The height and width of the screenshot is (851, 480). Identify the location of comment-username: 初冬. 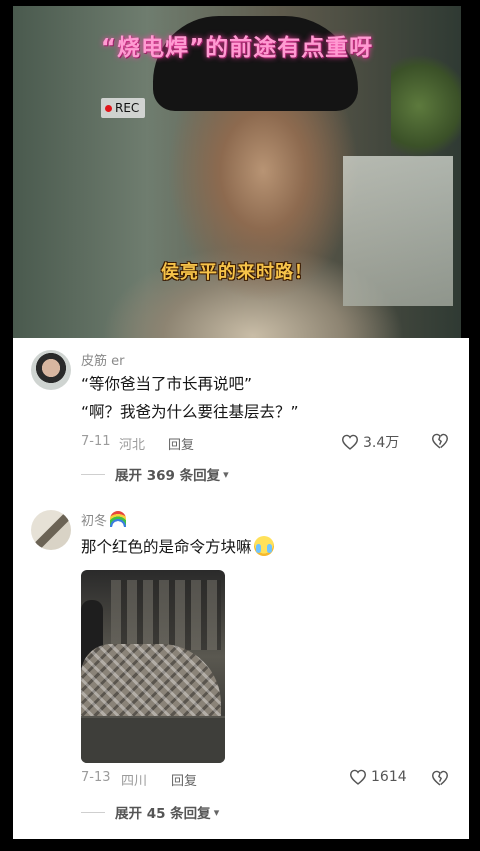
(94, 521).